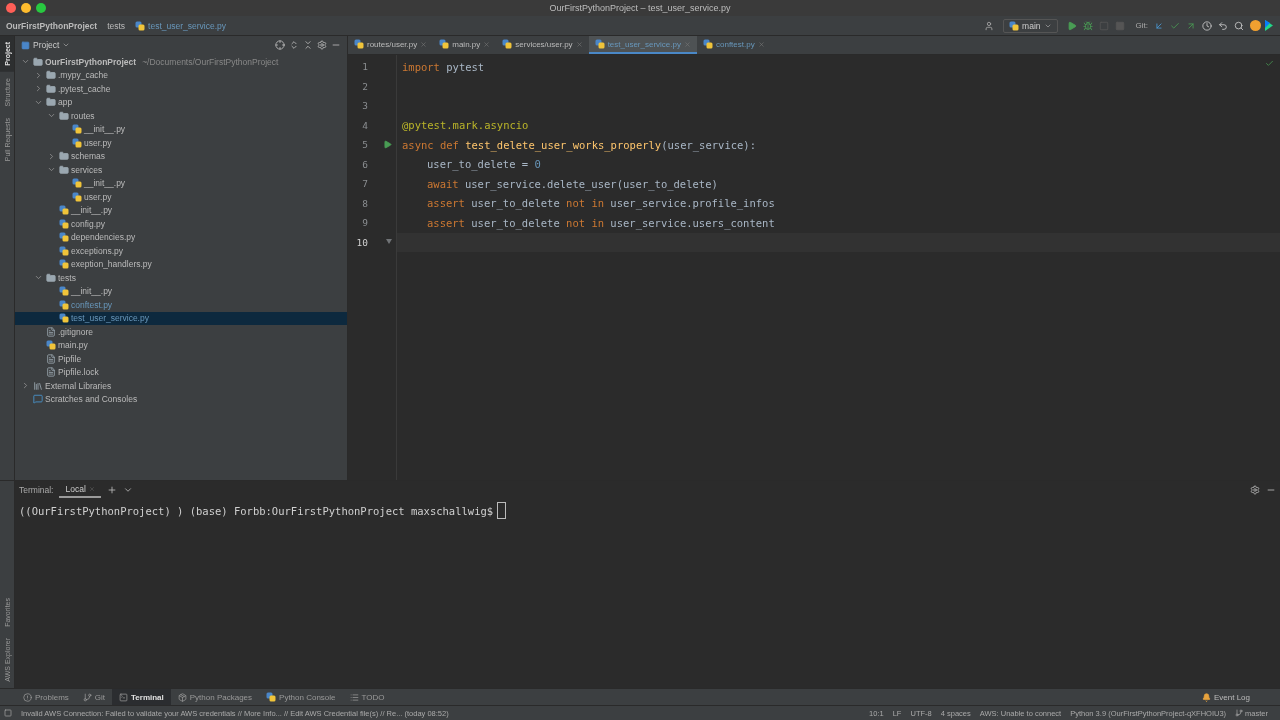 The height and width of the screenshot is (720, 1280). I want to click on run-configuration-dropdown: main, so click(1030, 25).